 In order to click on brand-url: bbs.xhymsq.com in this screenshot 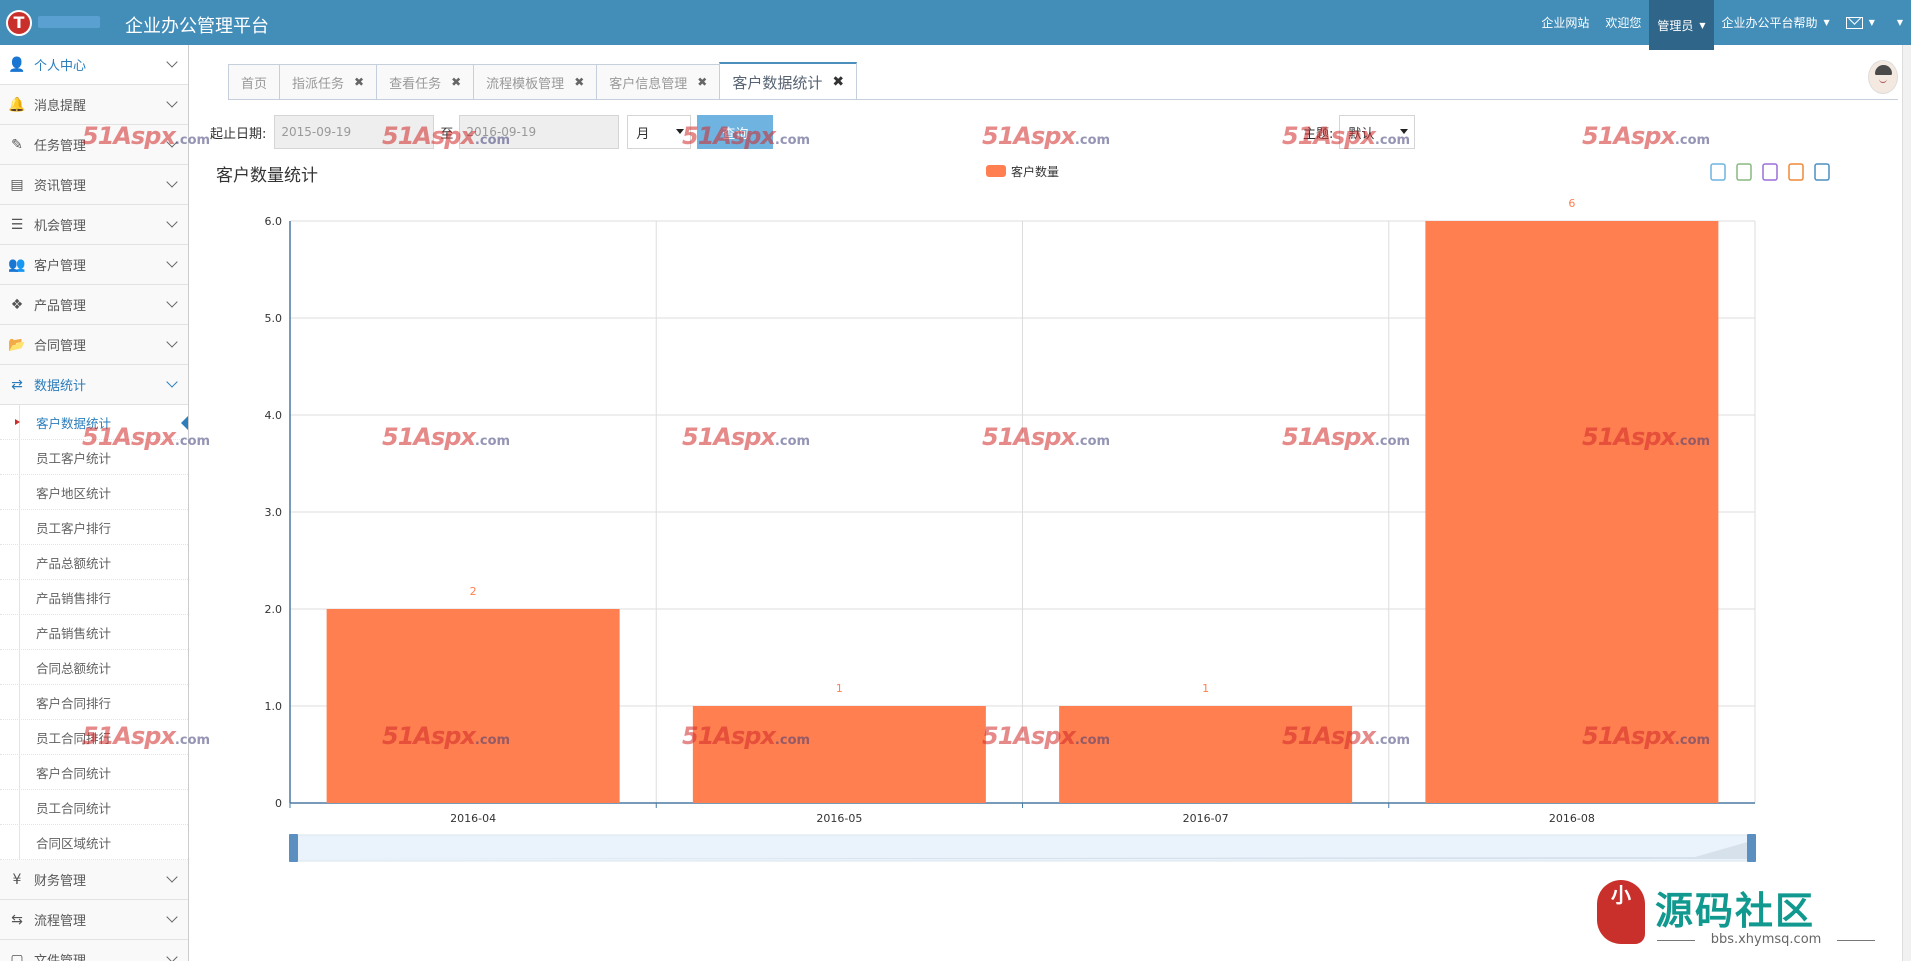, I will do `click(1766, 939)`.